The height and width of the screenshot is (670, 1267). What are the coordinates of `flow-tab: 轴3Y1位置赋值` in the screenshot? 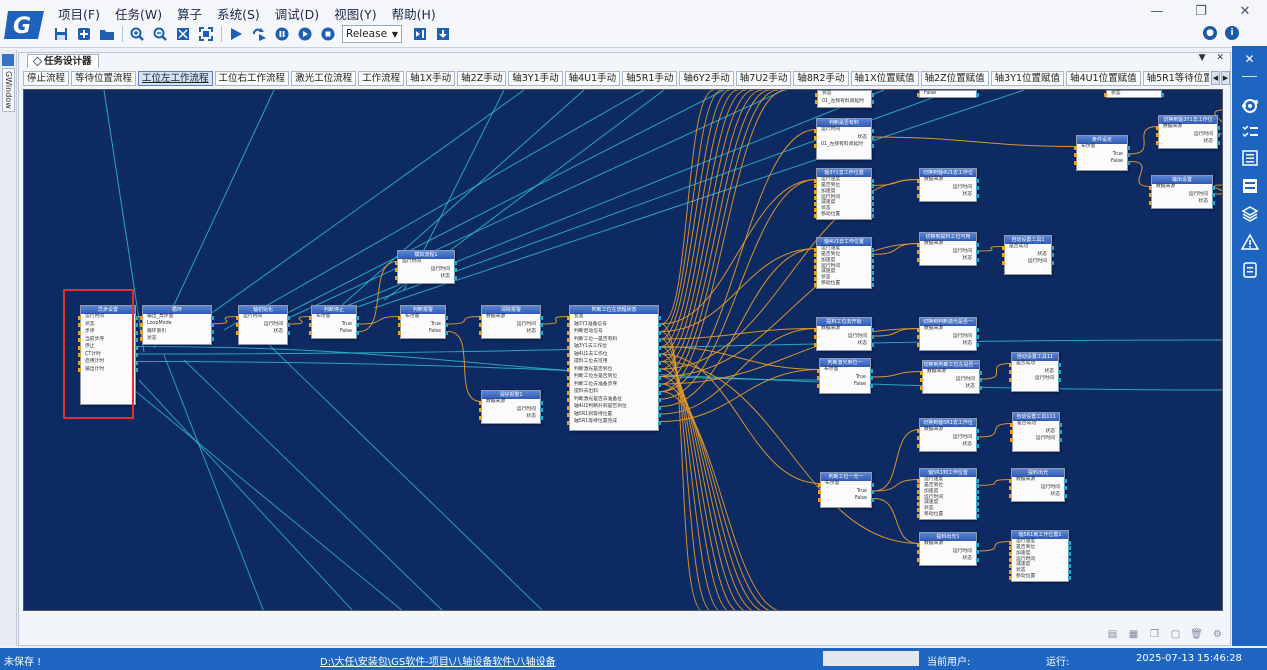 It's located at (1027, 78).